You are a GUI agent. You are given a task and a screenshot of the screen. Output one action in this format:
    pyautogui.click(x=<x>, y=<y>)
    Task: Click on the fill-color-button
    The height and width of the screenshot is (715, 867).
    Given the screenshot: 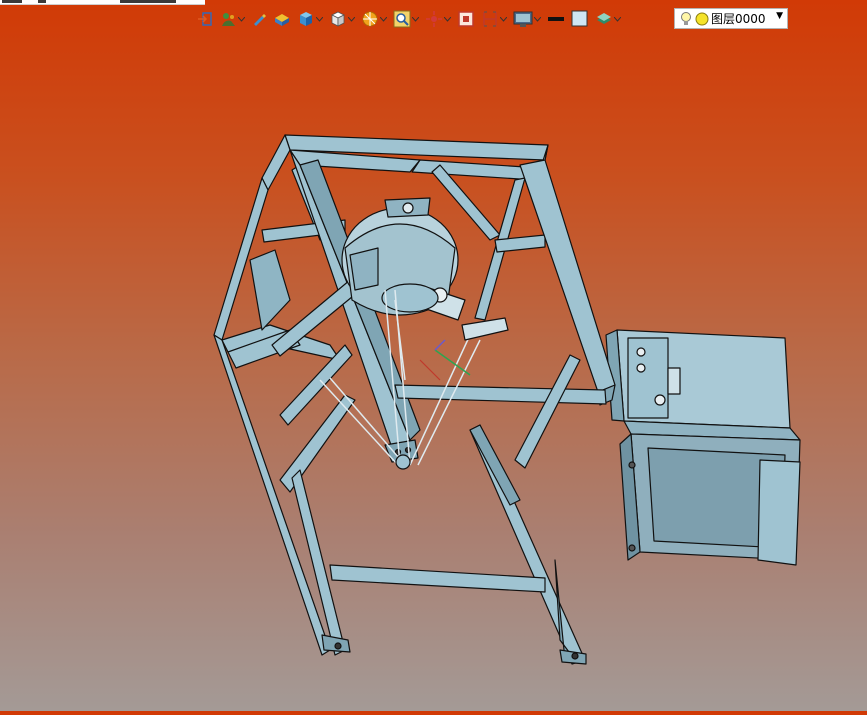 What is the action you would take?
    pyautogui.click(x=580, y=19)
    